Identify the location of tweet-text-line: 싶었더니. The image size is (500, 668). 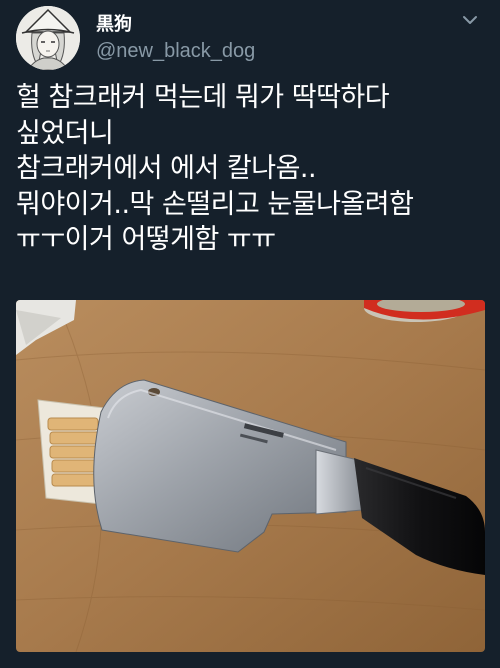
(65, 133).